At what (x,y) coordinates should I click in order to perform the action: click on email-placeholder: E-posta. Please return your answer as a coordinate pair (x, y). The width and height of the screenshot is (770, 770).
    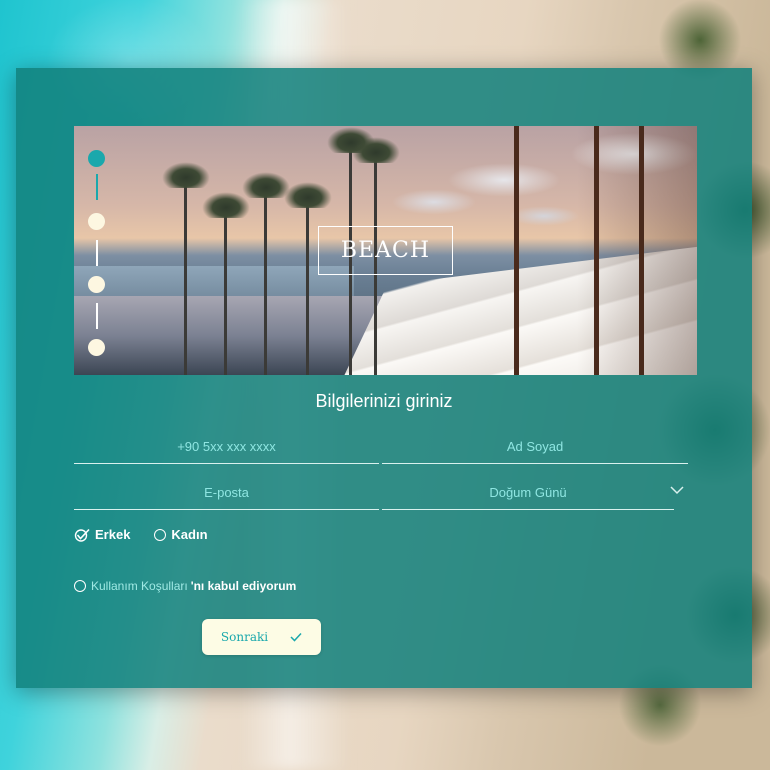
    Looking at the image, I should click on (226, 492).